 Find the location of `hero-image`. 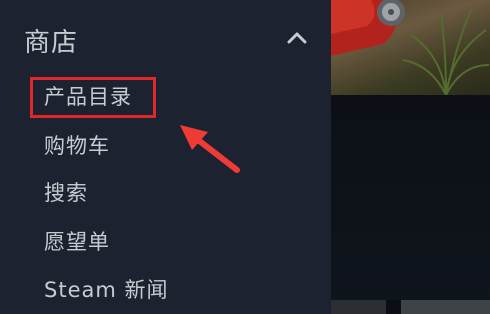

hero-image is located at coordinates (410, 47).